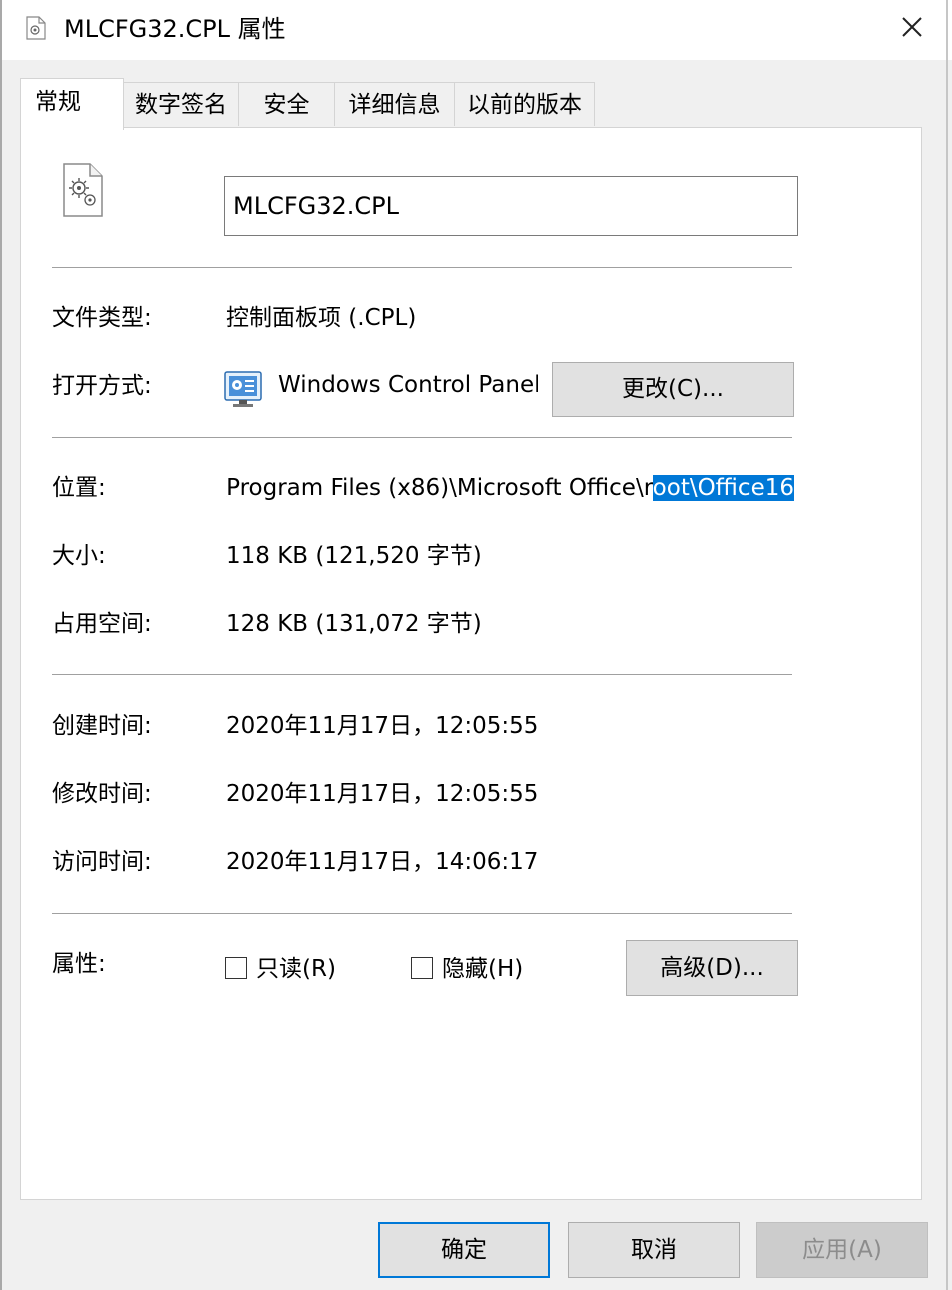 This screenshot has width=952, height=1290. What do you see at coordinates (321, 318) in the screenshot?
I see `file-type-value: 控制面板项 (.CPL)` at bounding box center [321, 318].